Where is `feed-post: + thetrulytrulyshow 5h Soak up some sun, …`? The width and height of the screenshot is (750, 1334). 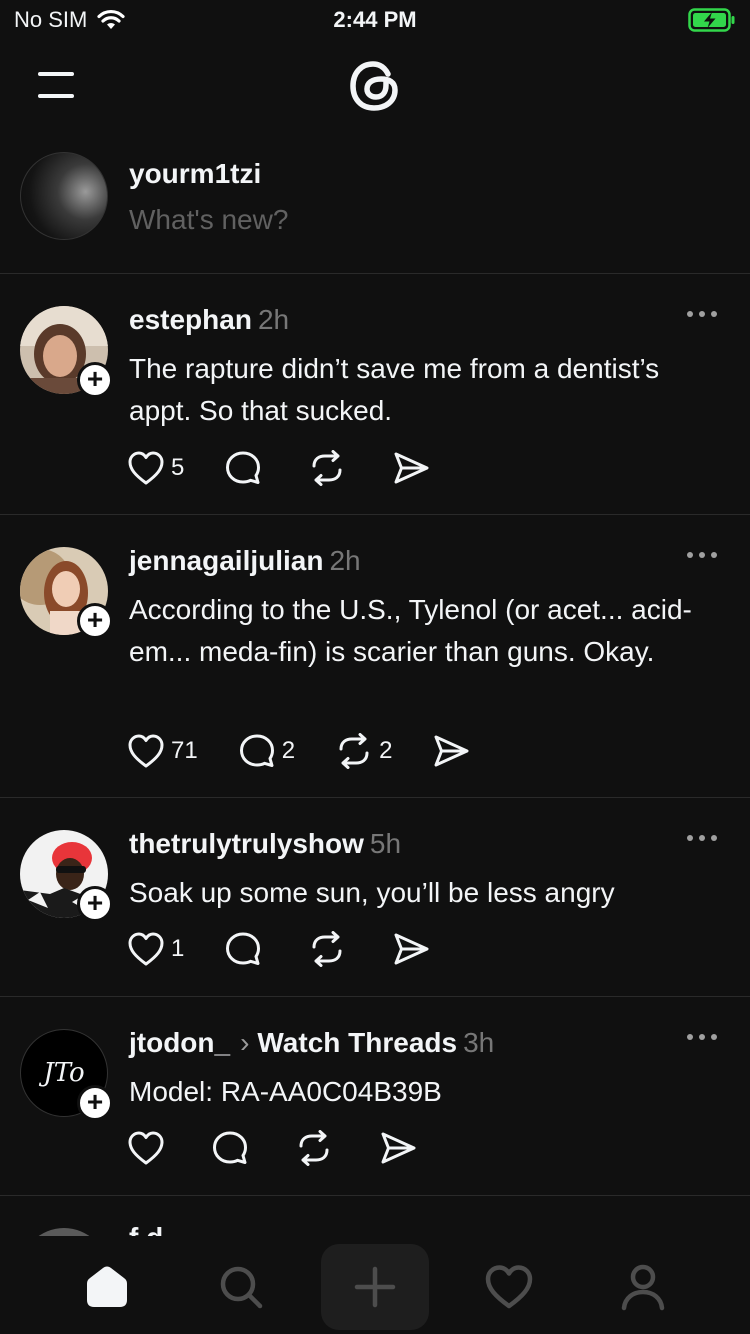 feed-post: + thetrulytrulyshow 5h Soak up some sun, … is located at coordinates (375, 897).